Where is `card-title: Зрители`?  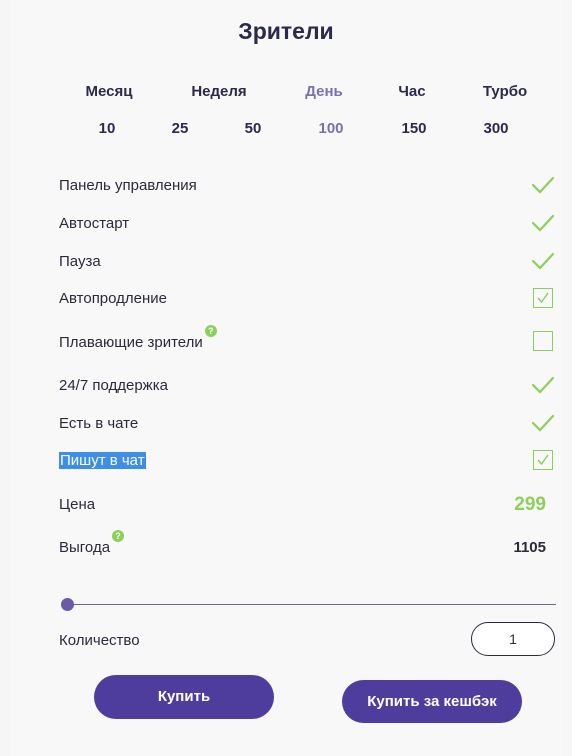
card-title: Зрители is located at coordinates (286, 31).